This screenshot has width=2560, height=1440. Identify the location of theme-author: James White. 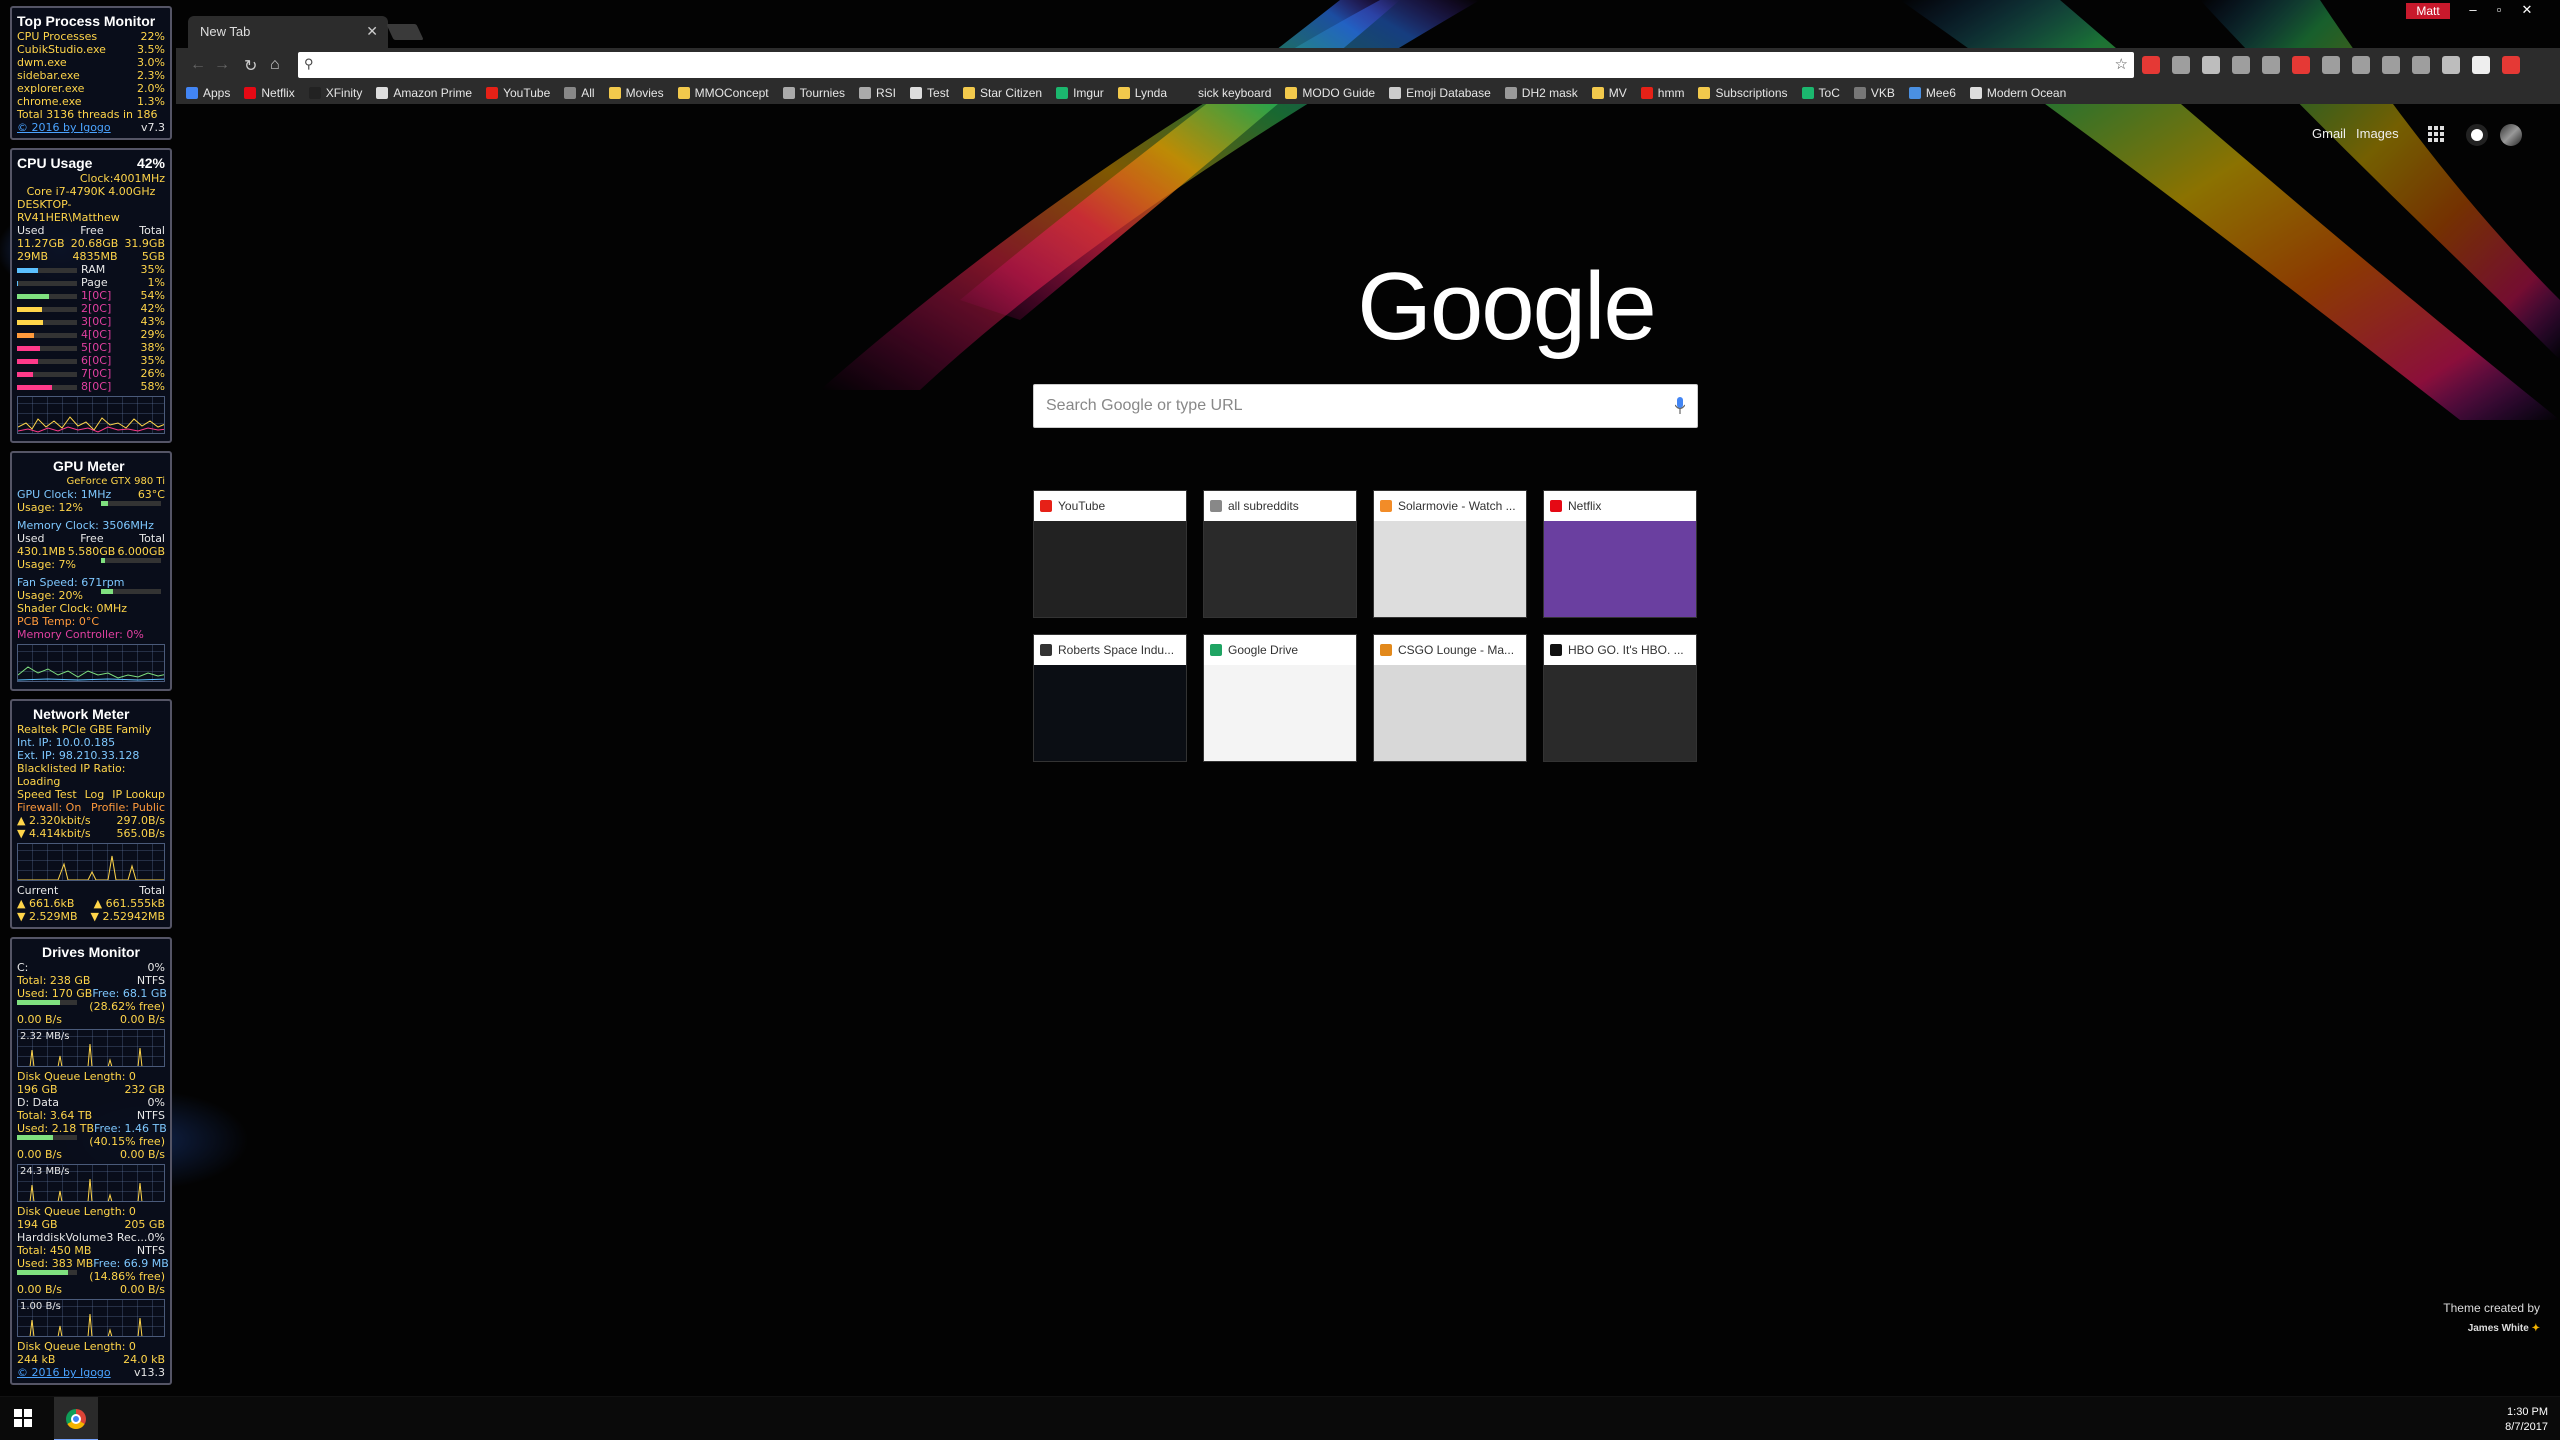
(2498, 1328).